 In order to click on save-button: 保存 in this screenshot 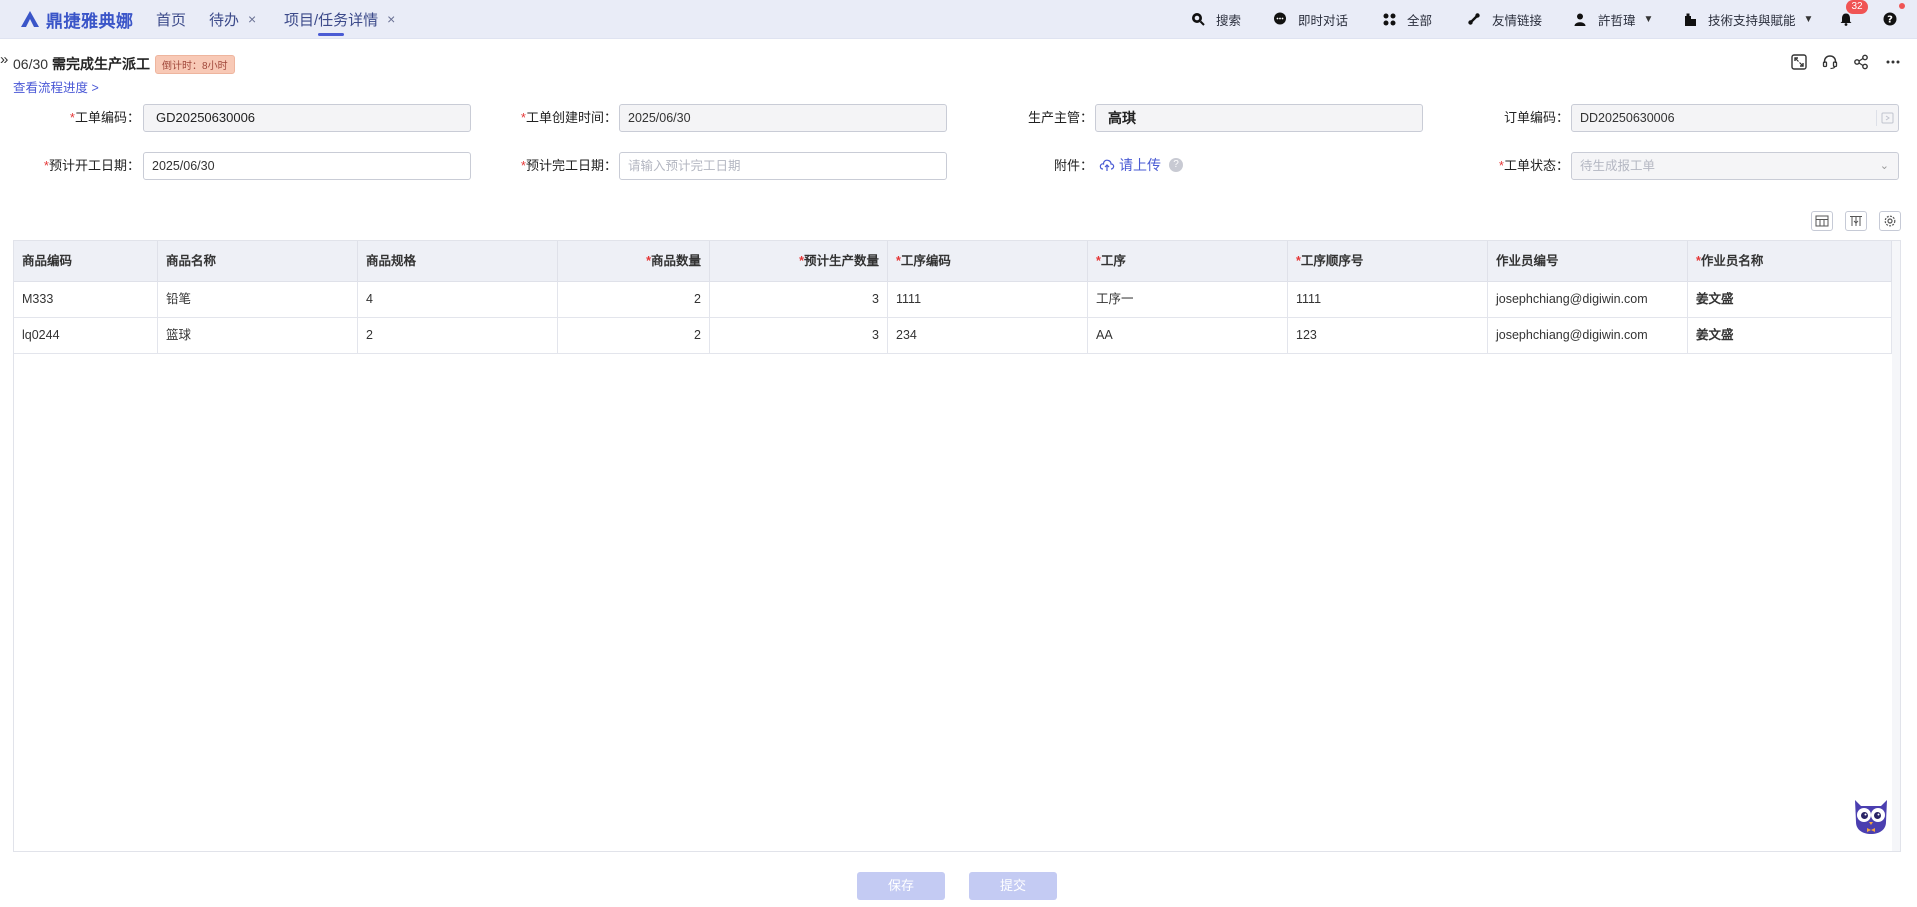, I will do `click(901, 886)`.